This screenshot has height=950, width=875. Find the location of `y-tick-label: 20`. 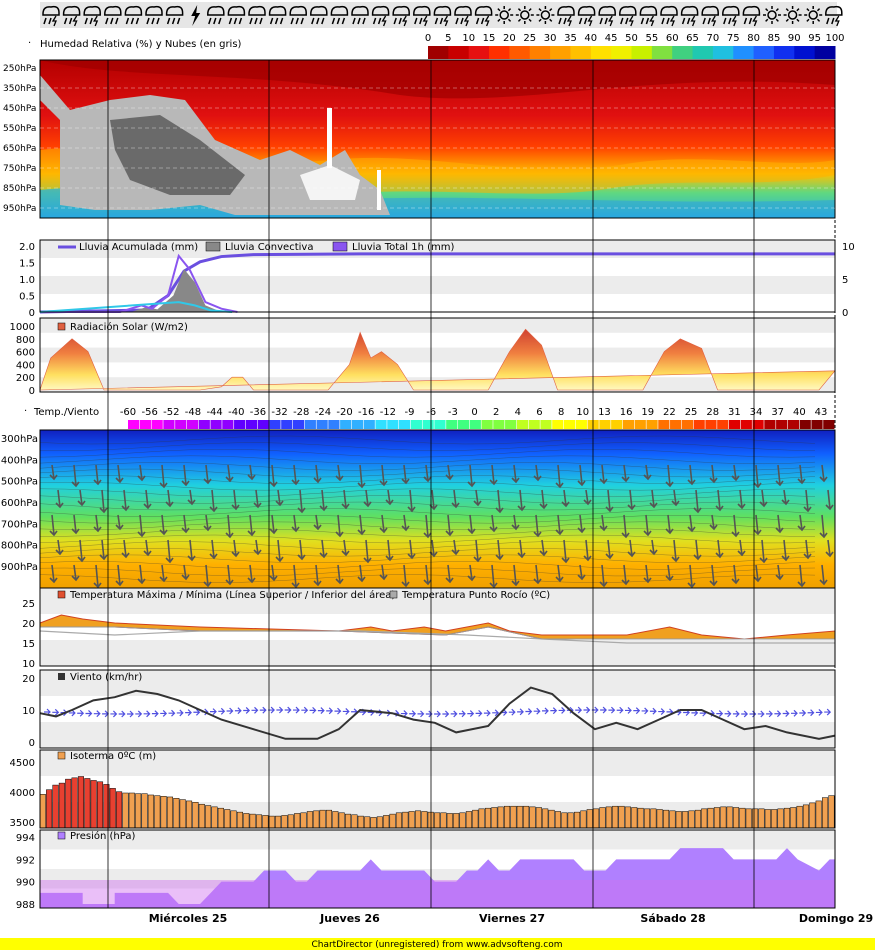

y-tick-label: 20 is located at coordinates (28, 679).